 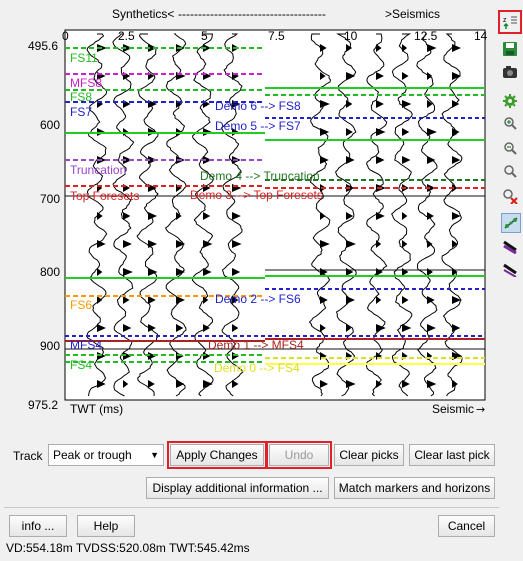 What do you see at coordinates (106, 526) in the screenshot?
I see `help-button: Help` at bounding box center [106, 526].